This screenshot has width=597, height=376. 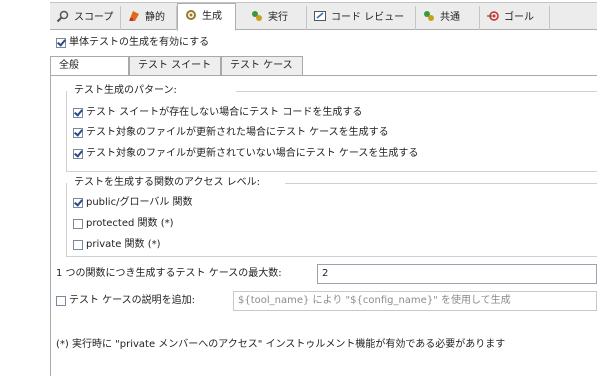 What do you see at coordinates (78, 245) in the screenshot?
I see `access-private-checkbox` at bounding box center [78, 245].